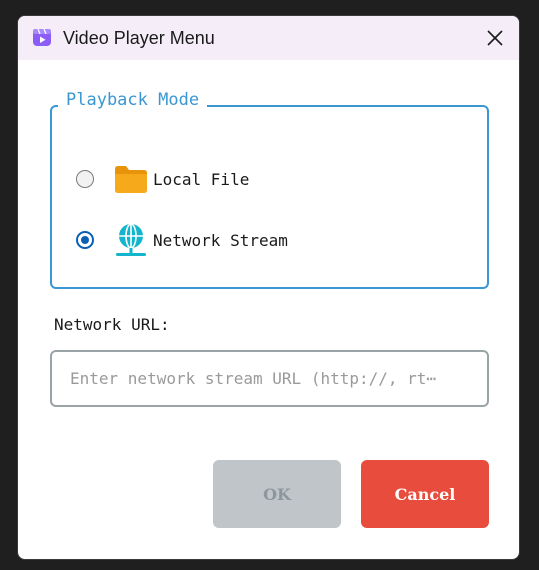 The width and height of the screenshot is (539, 570). Describe the element at coordinates (85, 240) in the screenshot. I see `network-stream-radio` at that location.